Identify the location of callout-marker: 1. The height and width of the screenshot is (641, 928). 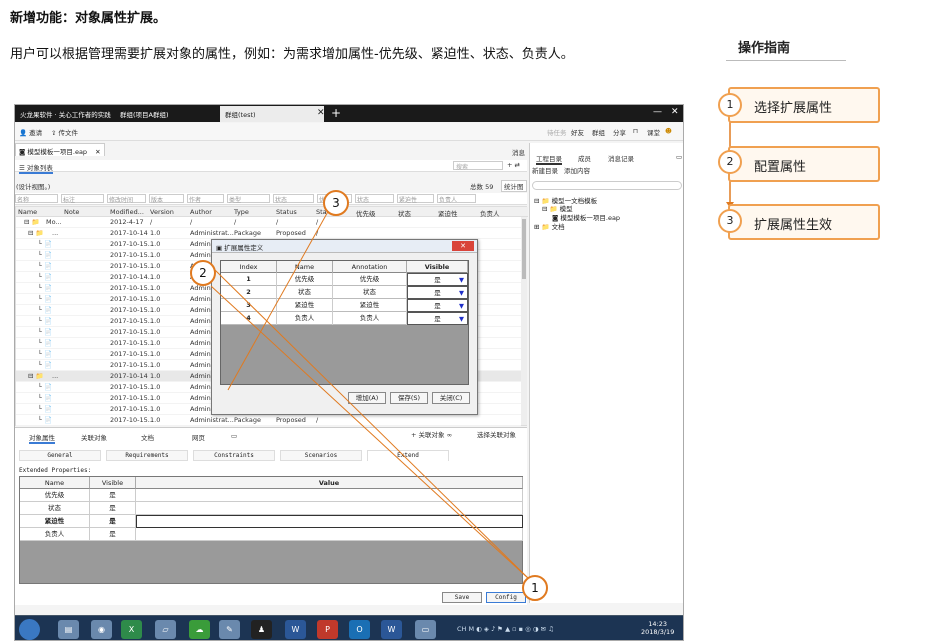
(535, 588).